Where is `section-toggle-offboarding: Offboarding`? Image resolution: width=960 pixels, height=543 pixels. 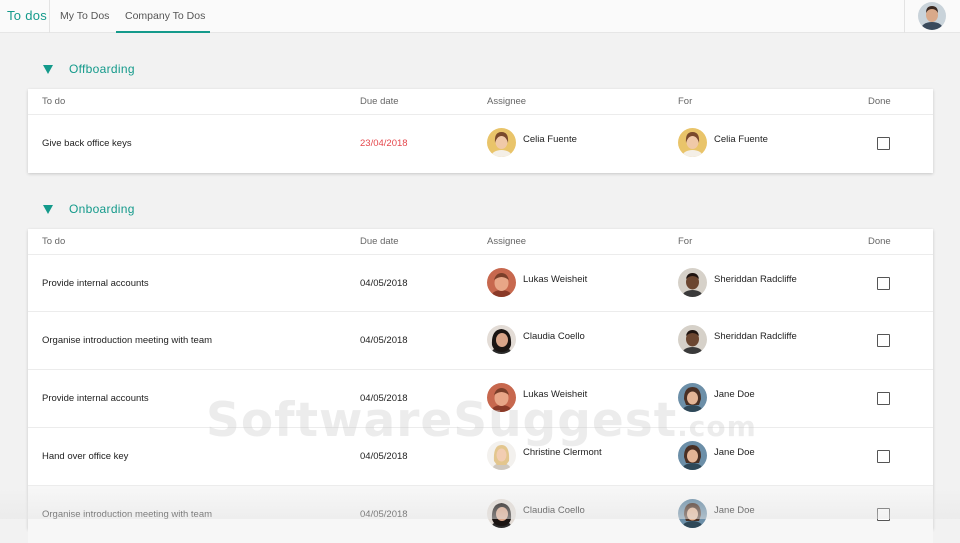 section-toggle-offboarding: Offboarding is located at coordinates (89, 69).